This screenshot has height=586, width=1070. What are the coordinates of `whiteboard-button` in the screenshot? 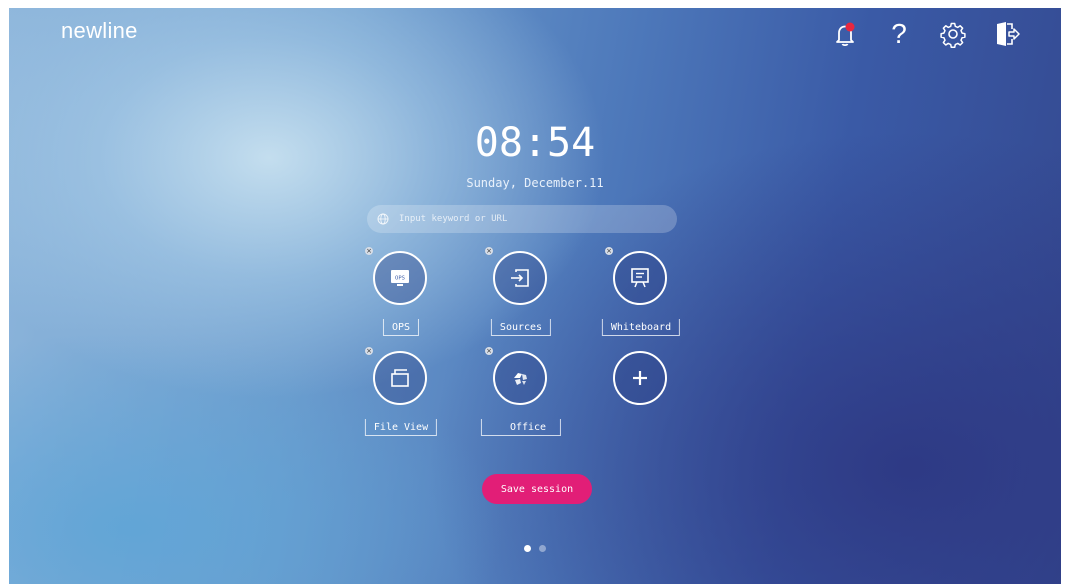 It's located at (640, 278).